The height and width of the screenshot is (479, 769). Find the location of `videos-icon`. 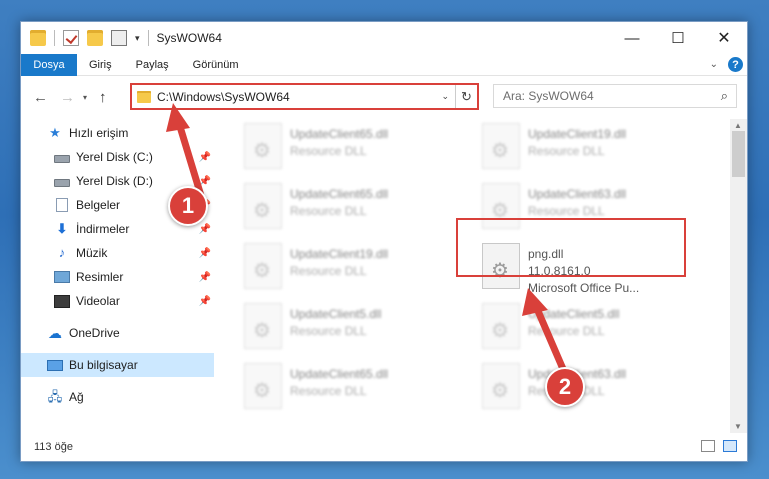

videos-icon is located at coordinates (62, 301).